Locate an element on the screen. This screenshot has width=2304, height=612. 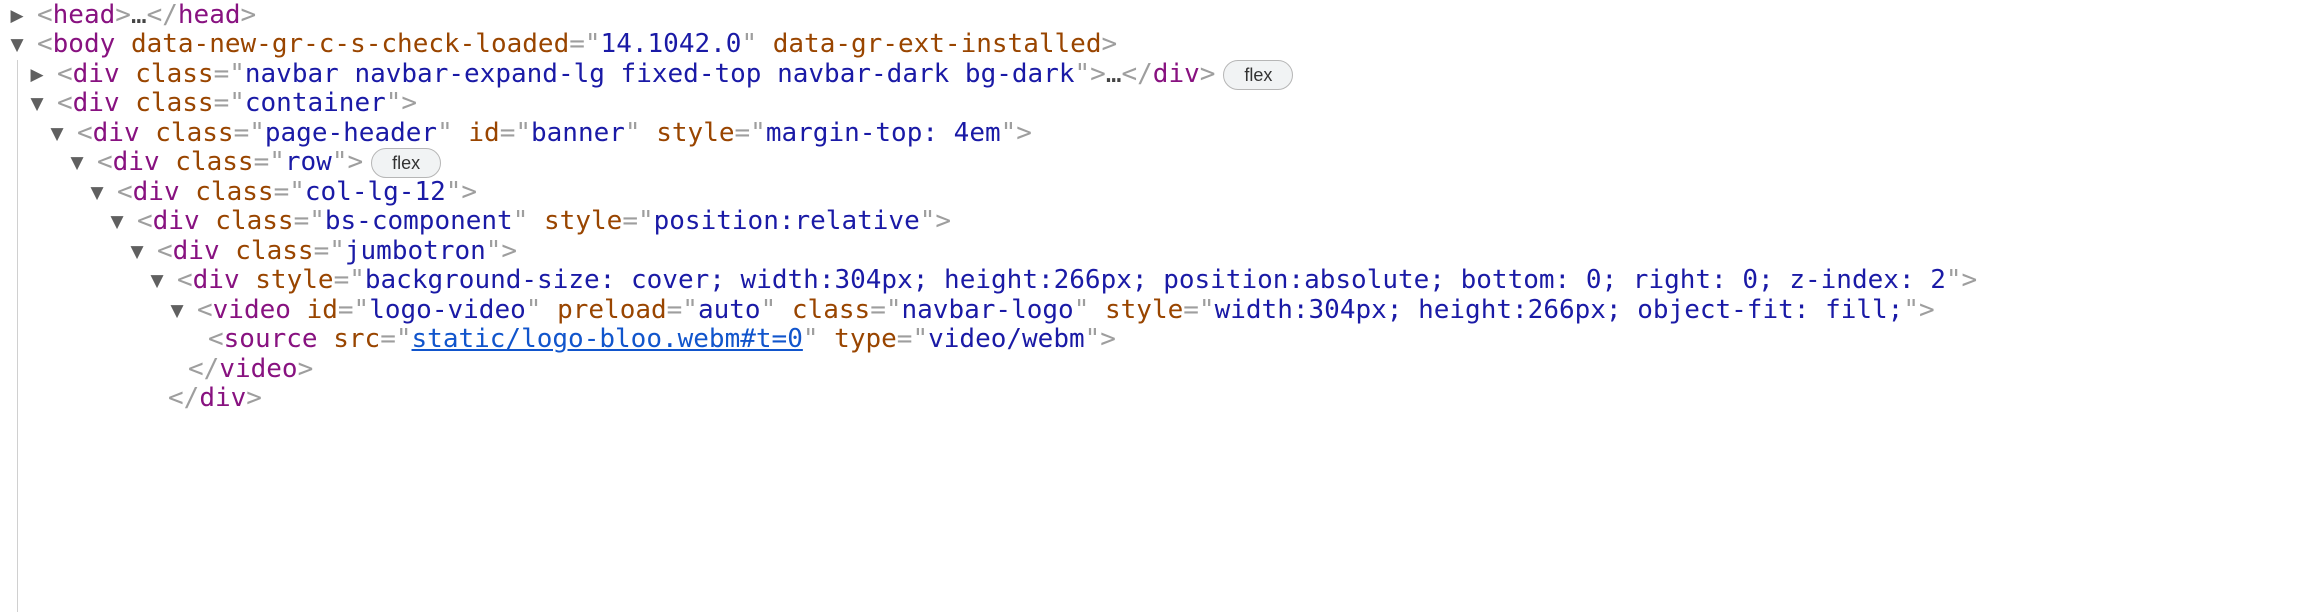
attr-name: src is located at coordinates (356, 339).